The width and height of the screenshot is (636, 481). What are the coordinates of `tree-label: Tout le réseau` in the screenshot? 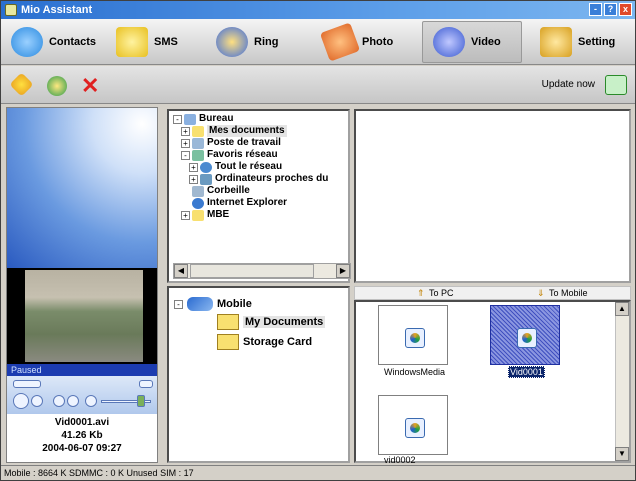 It's located at (249, 166).